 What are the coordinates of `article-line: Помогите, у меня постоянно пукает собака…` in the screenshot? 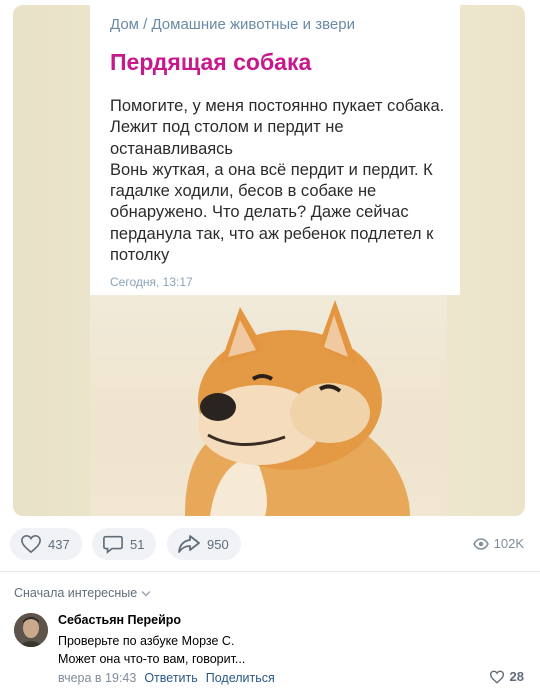 It's located at (277, 106).